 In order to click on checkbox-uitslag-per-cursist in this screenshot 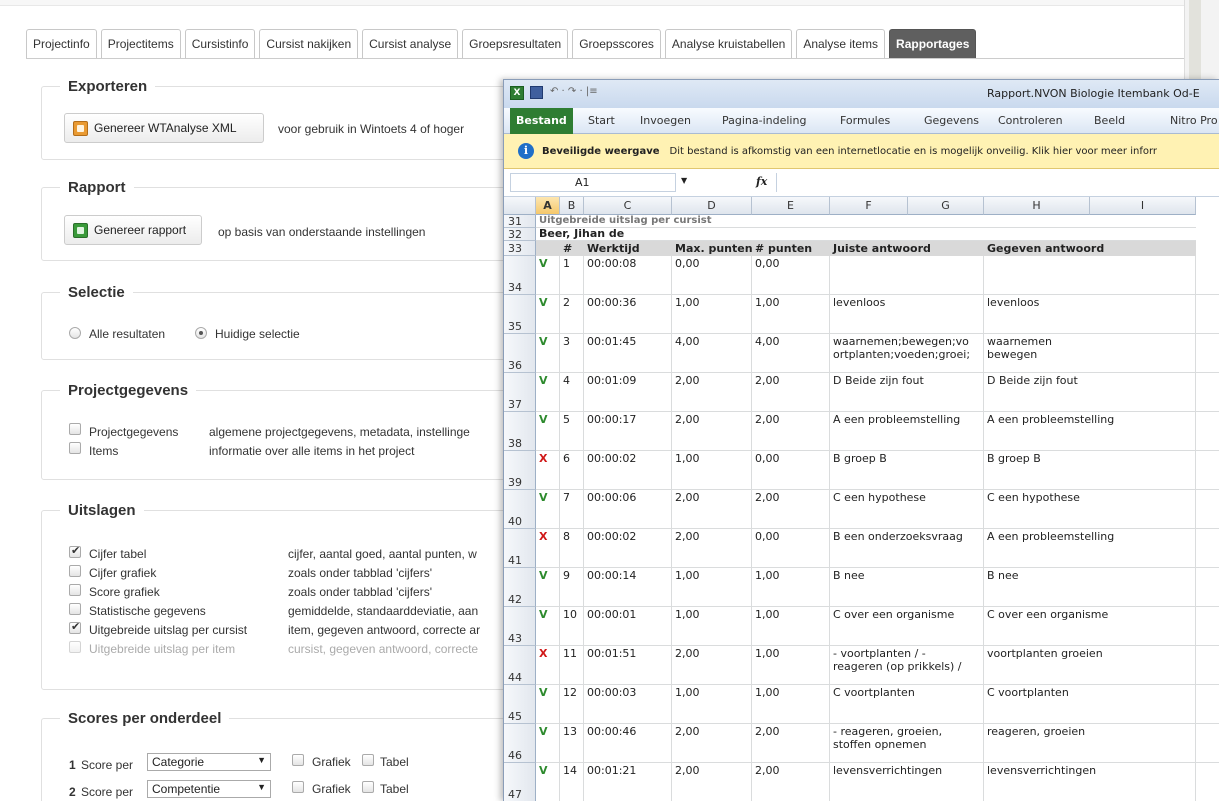, I will do `click(75, 627)`.